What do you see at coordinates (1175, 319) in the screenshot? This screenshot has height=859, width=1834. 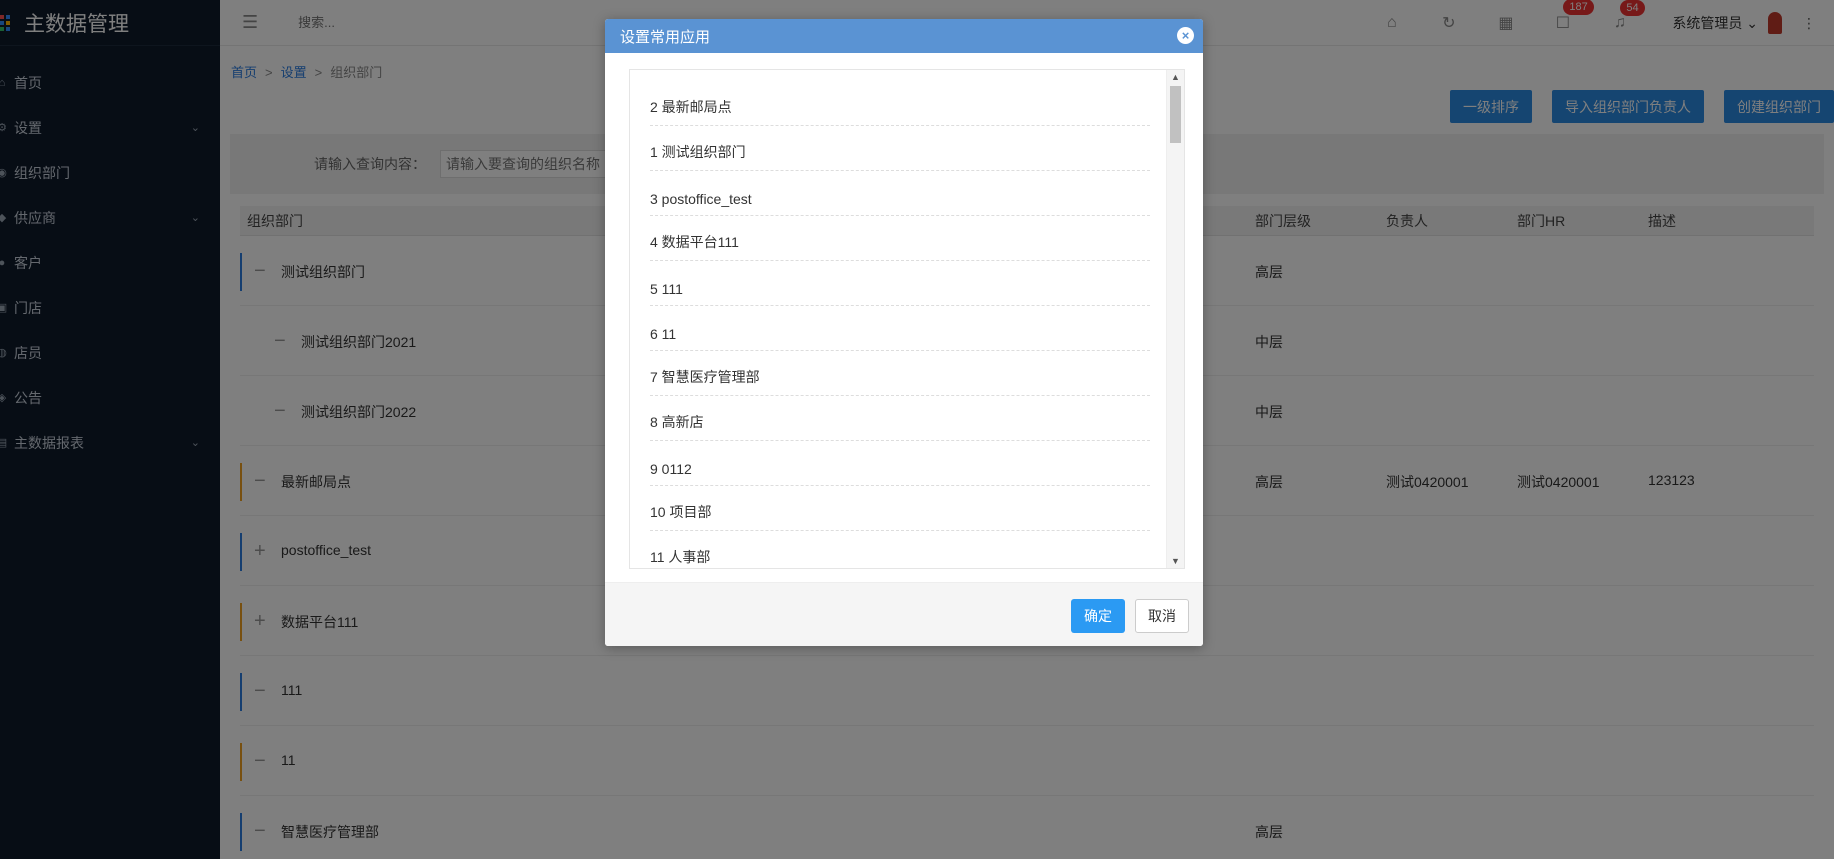 I see `scrollbar: ▲ ▼` at bounding box center [1175, 319].